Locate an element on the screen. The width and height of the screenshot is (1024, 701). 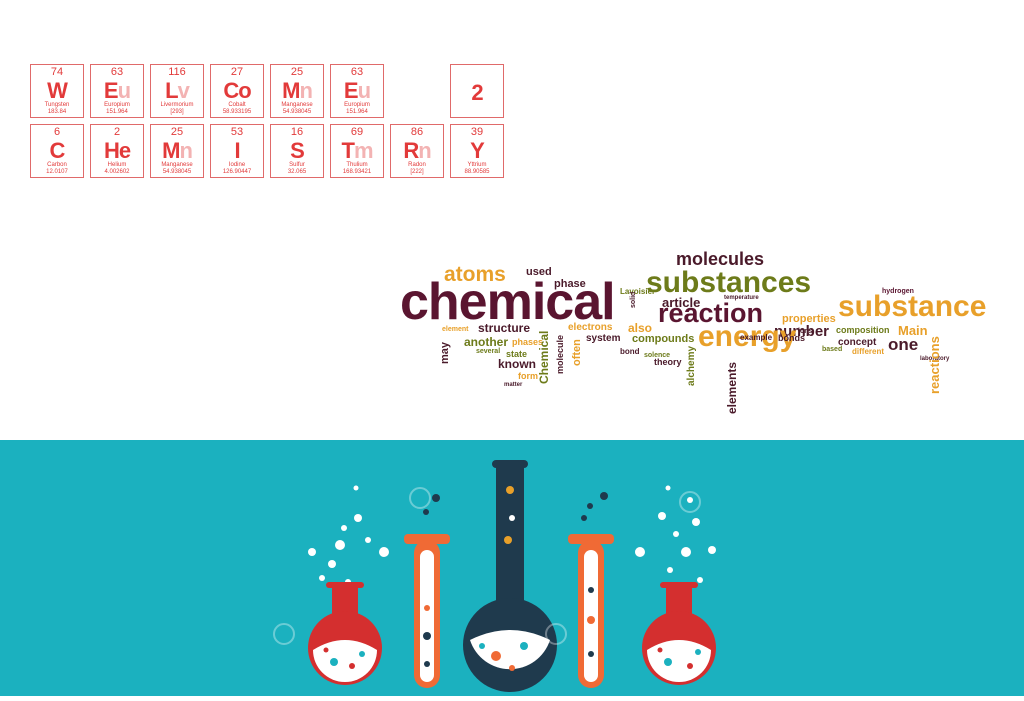
word-bonds: bonds is located at coordinates (791, 338).